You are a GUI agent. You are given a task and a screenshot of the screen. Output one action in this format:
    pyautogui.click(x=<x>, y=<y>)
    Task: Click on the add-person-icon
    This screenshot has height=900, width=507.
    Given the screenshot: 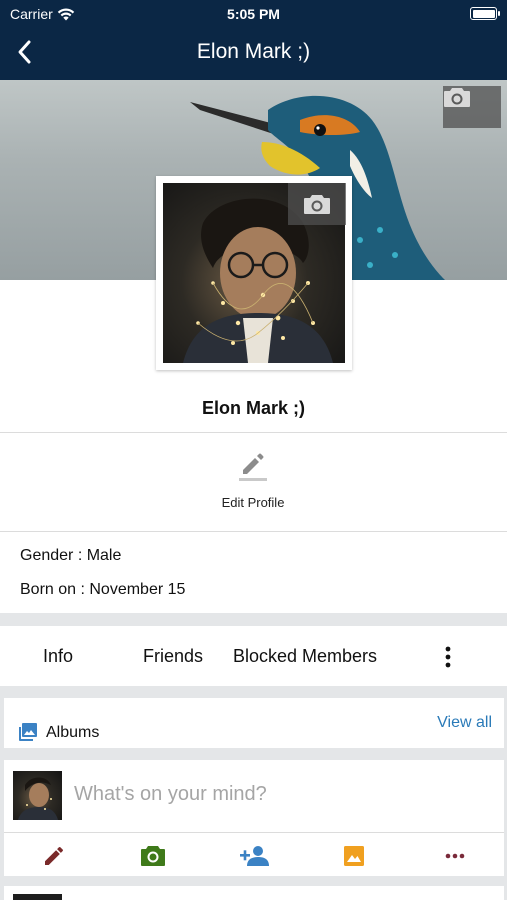 What is the action you would take?
    pyautogui.click(x=254, y=856)
    